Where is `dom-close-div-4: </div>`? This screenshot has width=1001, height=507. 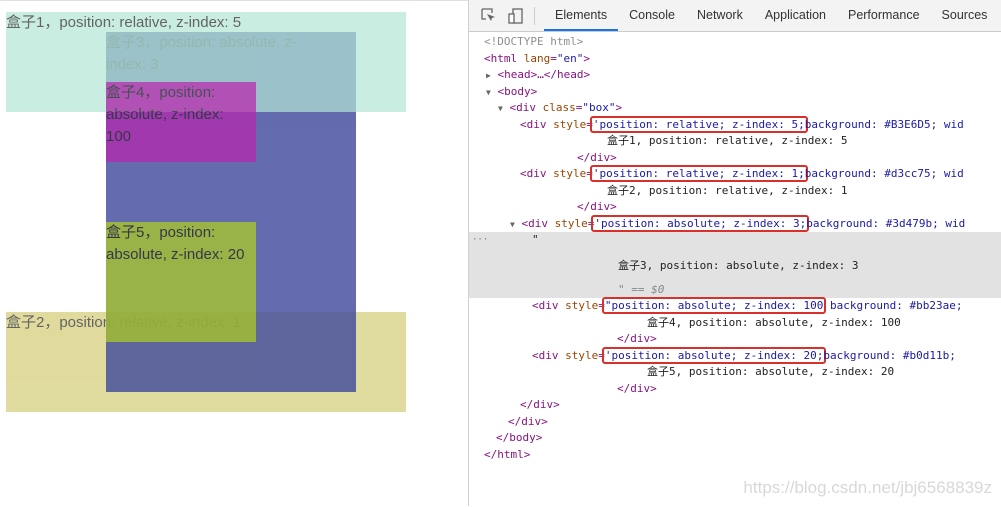
dom-close-div-4: </div> is located at coordinates (735, 339).